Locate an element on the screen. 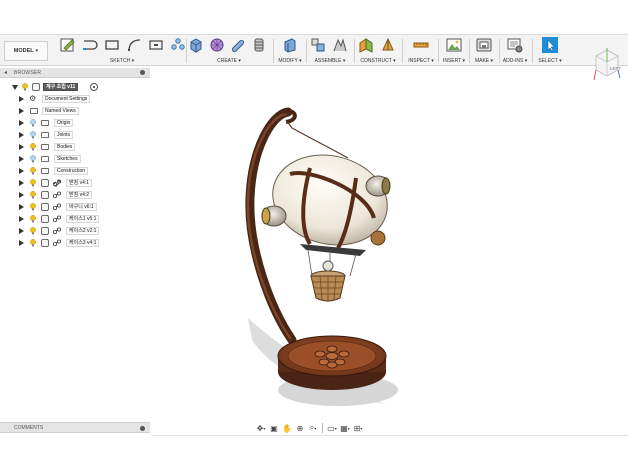  sketch-group-label: SKETCH ▾ is located at coordinates (122, 61).